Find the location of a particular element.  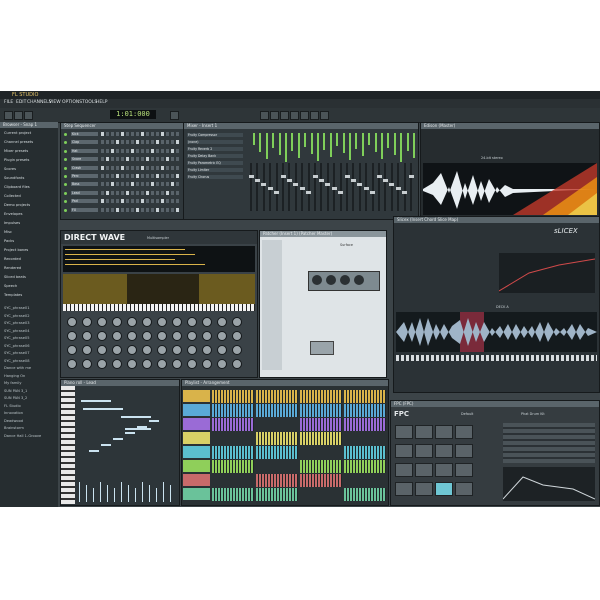

fpc-layer-list is located at coordinates (549, 443).